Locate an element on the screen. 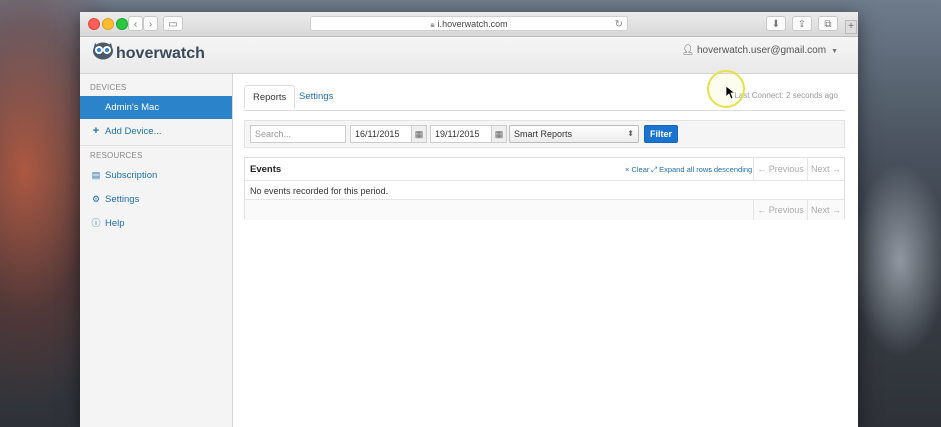  events-title: Events is located at coordinates (266, 169).